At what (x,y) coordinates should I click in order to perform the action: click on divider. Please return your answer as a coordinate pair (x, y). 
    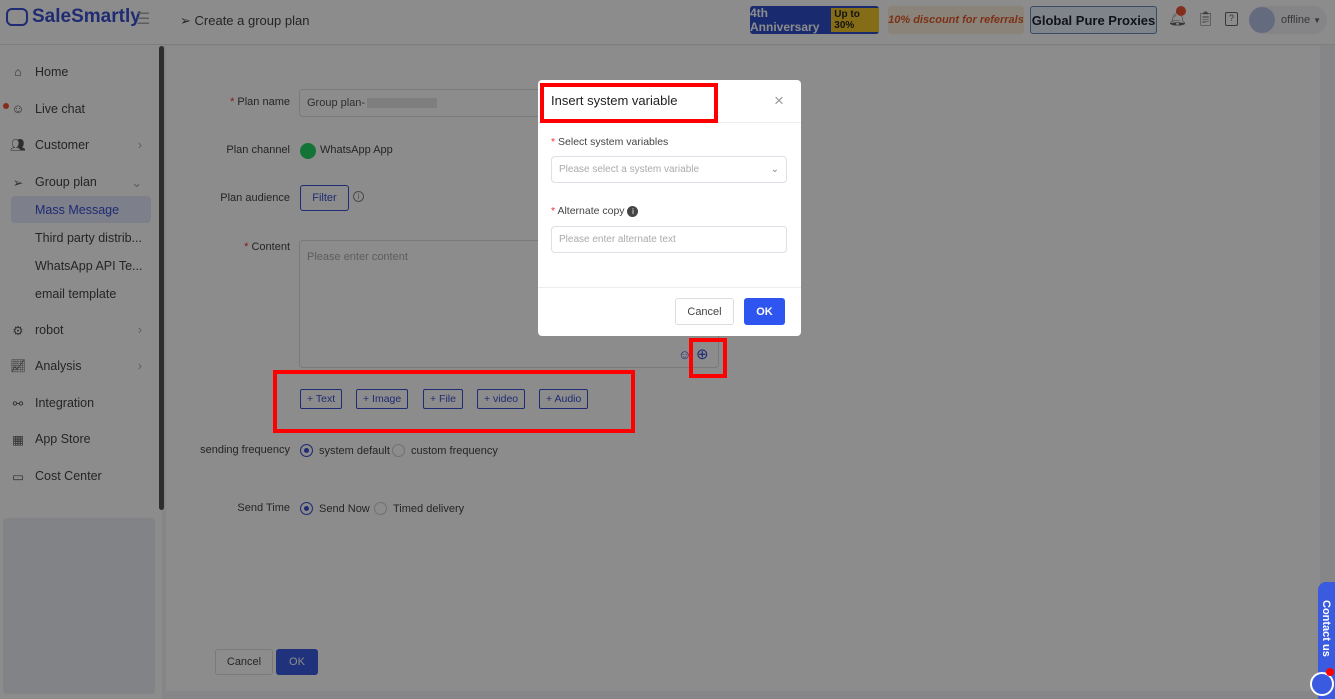
    Looking at the image, I should click on (669, 287).